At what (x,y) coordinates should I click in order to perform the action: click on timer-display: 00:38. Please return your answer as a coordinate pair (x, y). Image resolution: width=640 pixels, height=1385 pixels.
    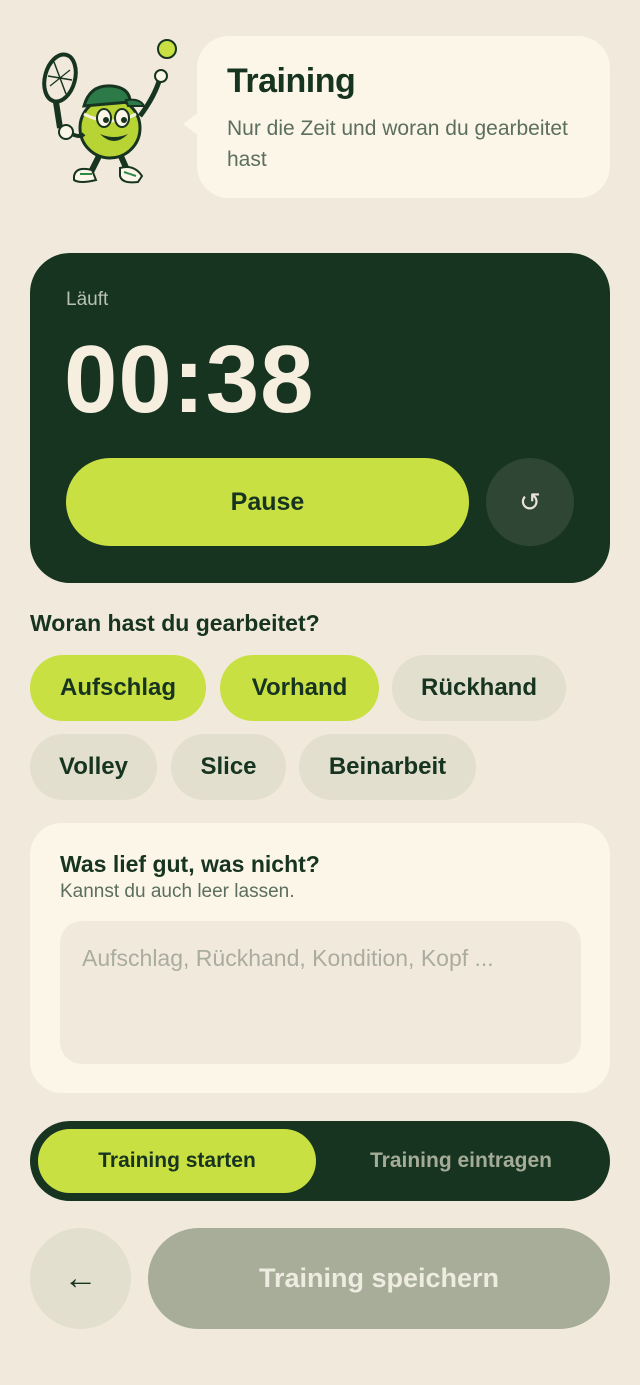
    Looking at the image, I should click on (189, 379).